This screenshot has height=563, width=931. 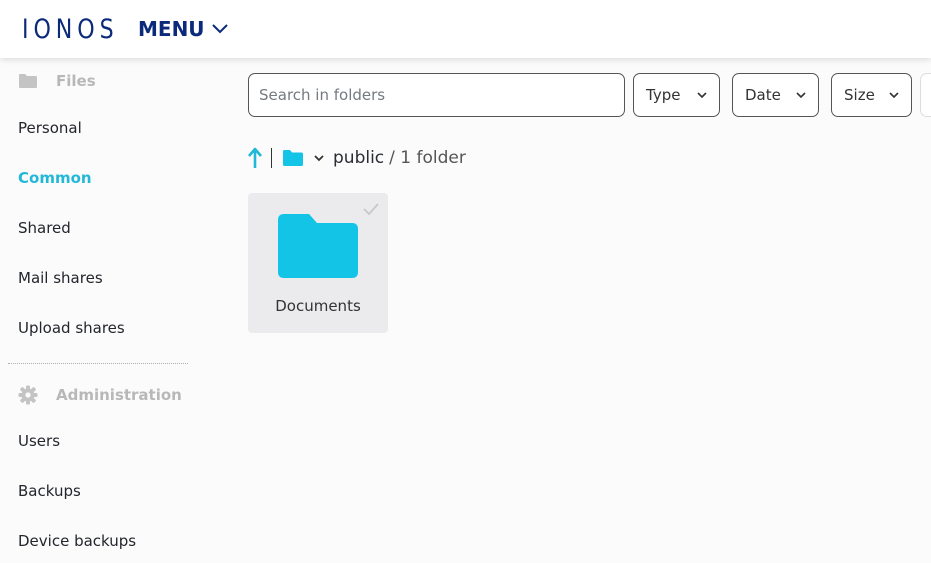 I want to click on breadcrumb-current-folder: public, so click(x=359, y=158).